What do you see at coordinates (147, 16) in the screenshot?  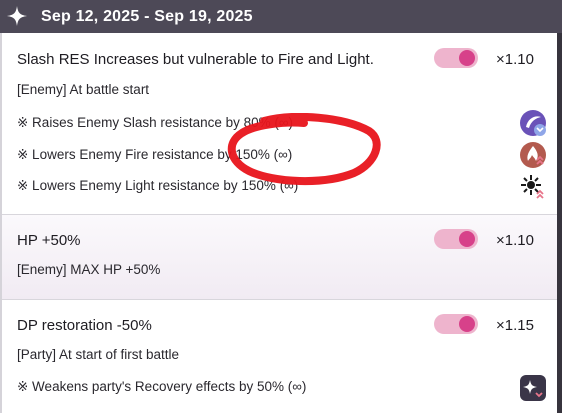 I see `date-range-label: Sep 12, 2025 - Sep 19, 2025` at bounding box center [147, 16].